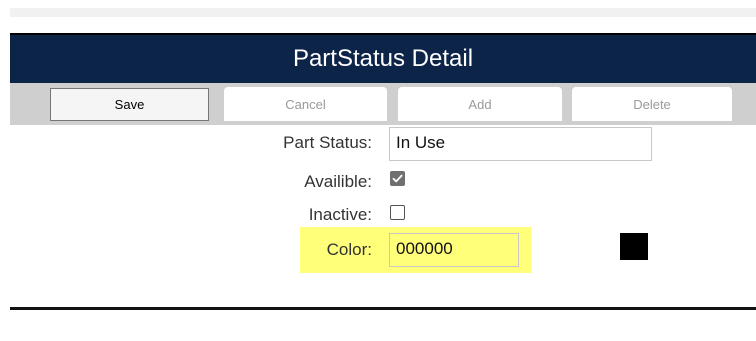 This screenshot has width=756, height=341. What do you see at coordinates (305, 104) in the screenshot?
I see `cancel-button: Cancel` at bounding box center [305, 104].